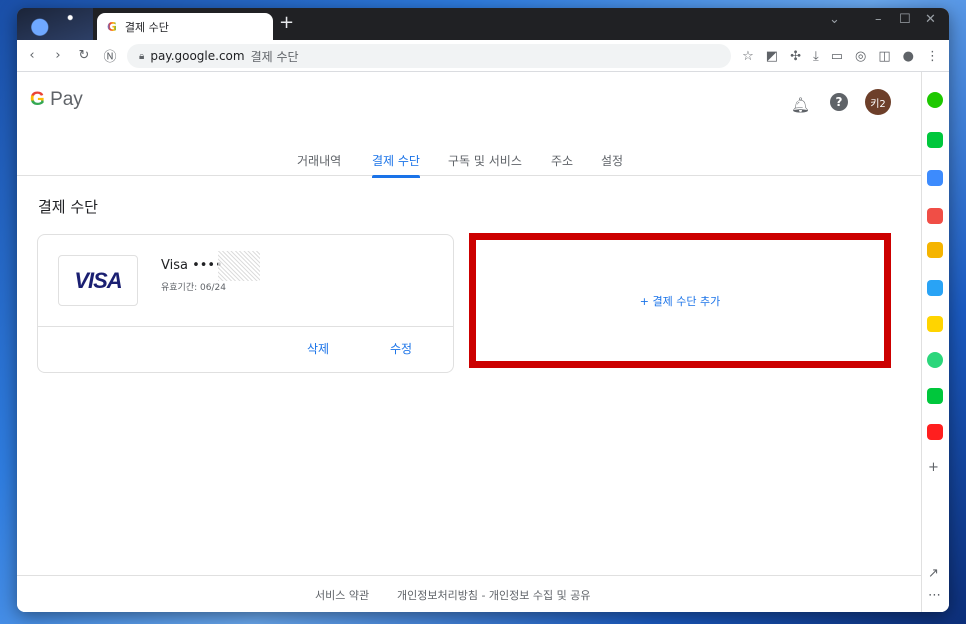 Image resolution: width=966 pixels, height=624 pixels. Describe the element at coordinates (839, 102) in the screenshot. I see `help-icon: ?` at that location.